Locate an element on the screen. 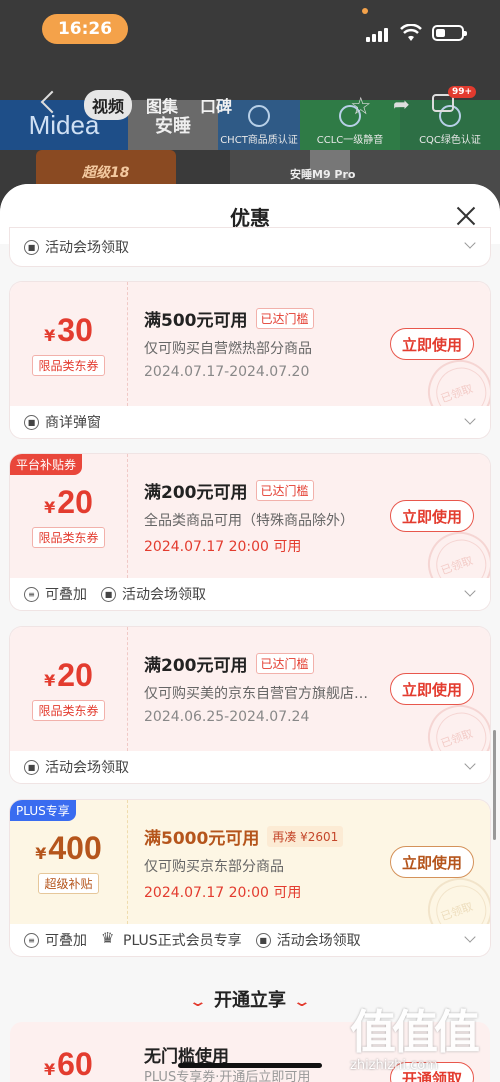  coupon-amount: ¥400 is located at coordinates (68, 848).